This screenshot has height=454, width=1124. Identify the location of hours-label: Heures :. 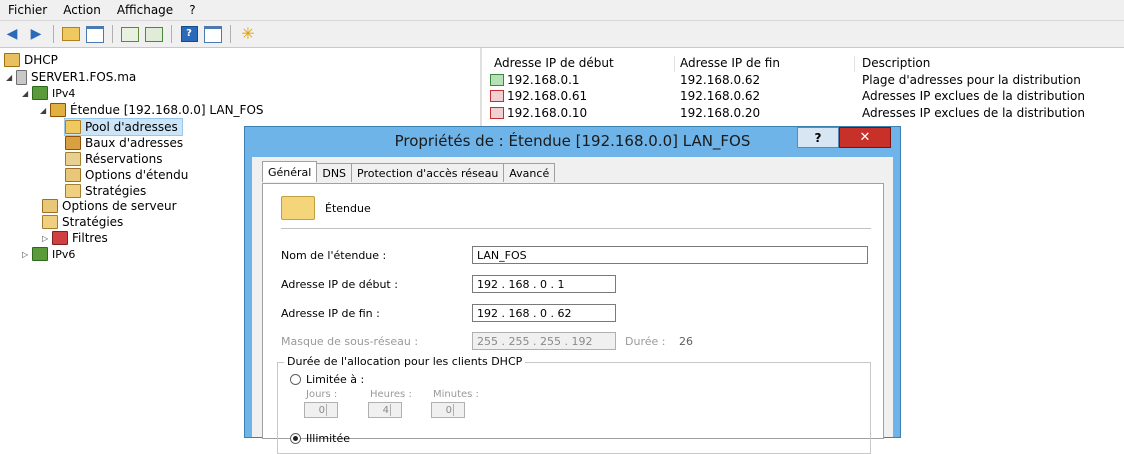
(391, 394).